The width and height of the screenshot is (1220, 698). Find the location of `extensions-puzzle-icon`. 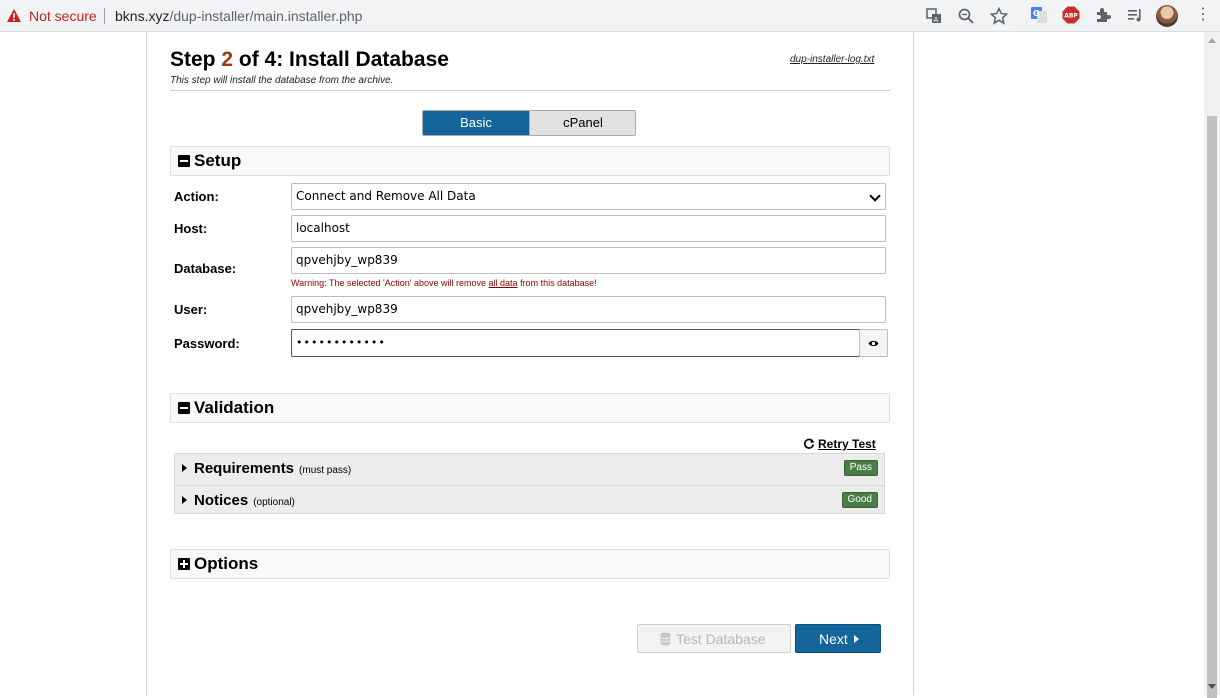

extensions-puzzle-icon is located at coordinates (1103, 15).